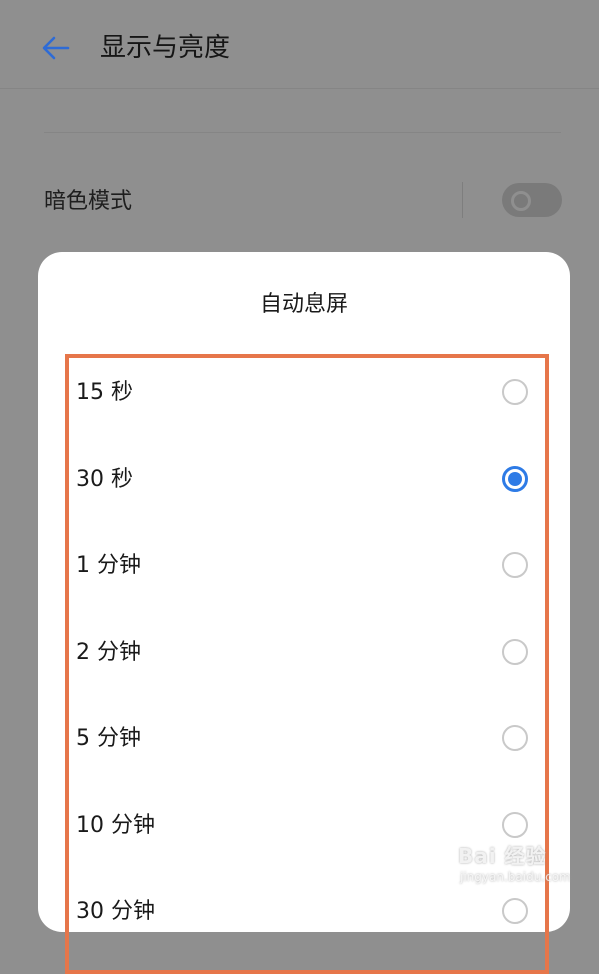  What do you see at coordinates (521, 201) in the screenshot?
I see `toggle-knob` at bounding box center [521, 201].